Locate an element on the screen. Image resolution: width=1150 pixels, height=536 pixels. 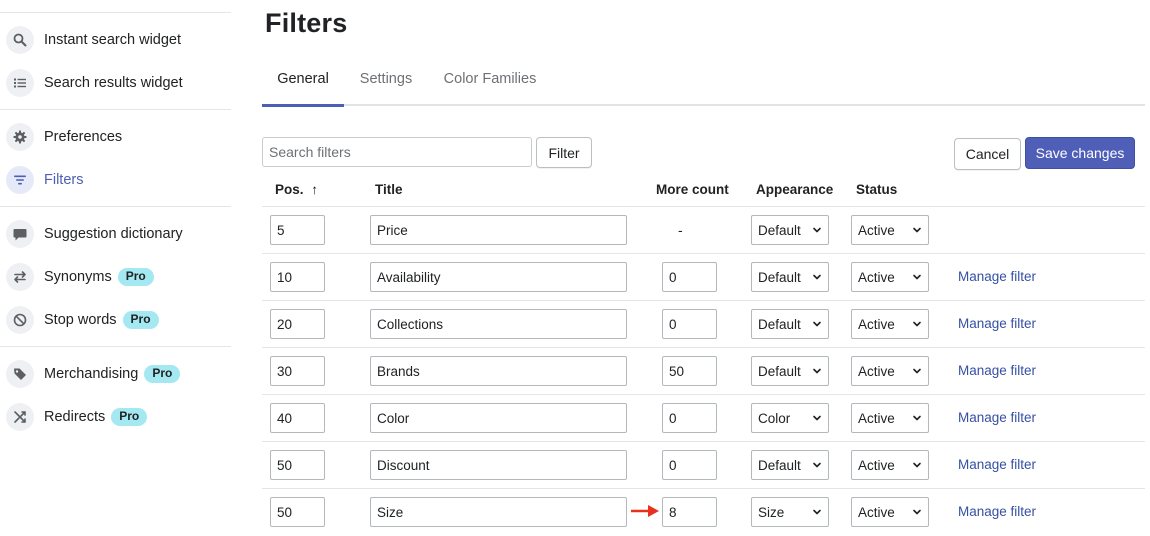
appearance-value: Size is located at coordinates (771, 512).